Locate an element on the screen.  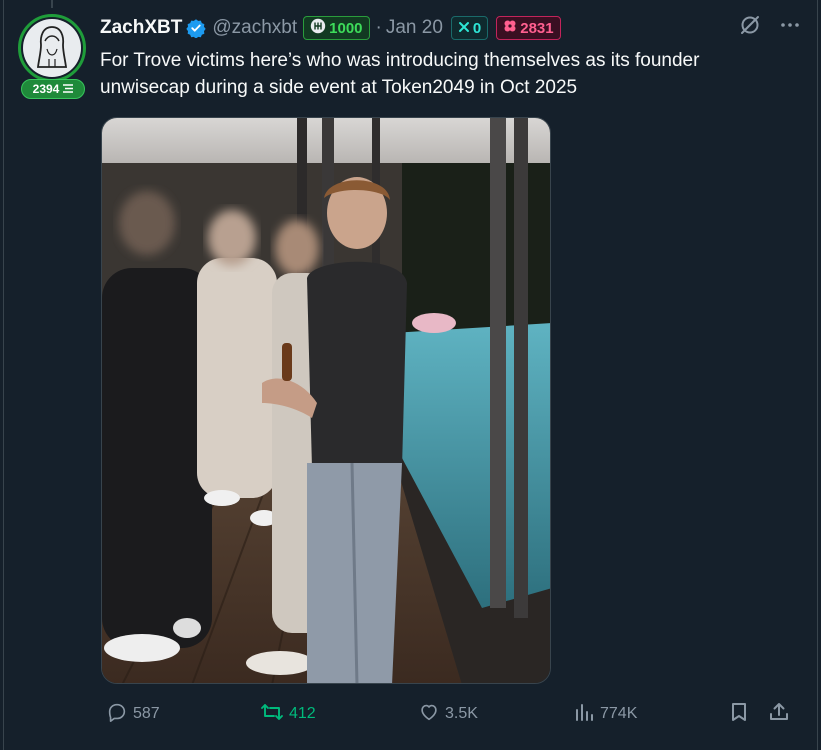
analytics-bars-icon is located at coordinates (584, 714).